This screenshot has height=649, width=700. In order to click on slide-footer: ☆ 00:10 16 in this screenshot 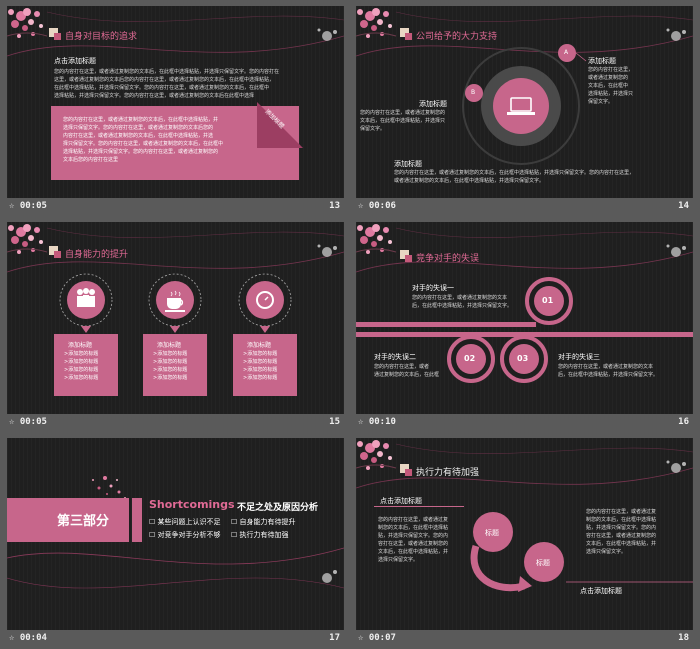, I will do `click(524, 422)`.